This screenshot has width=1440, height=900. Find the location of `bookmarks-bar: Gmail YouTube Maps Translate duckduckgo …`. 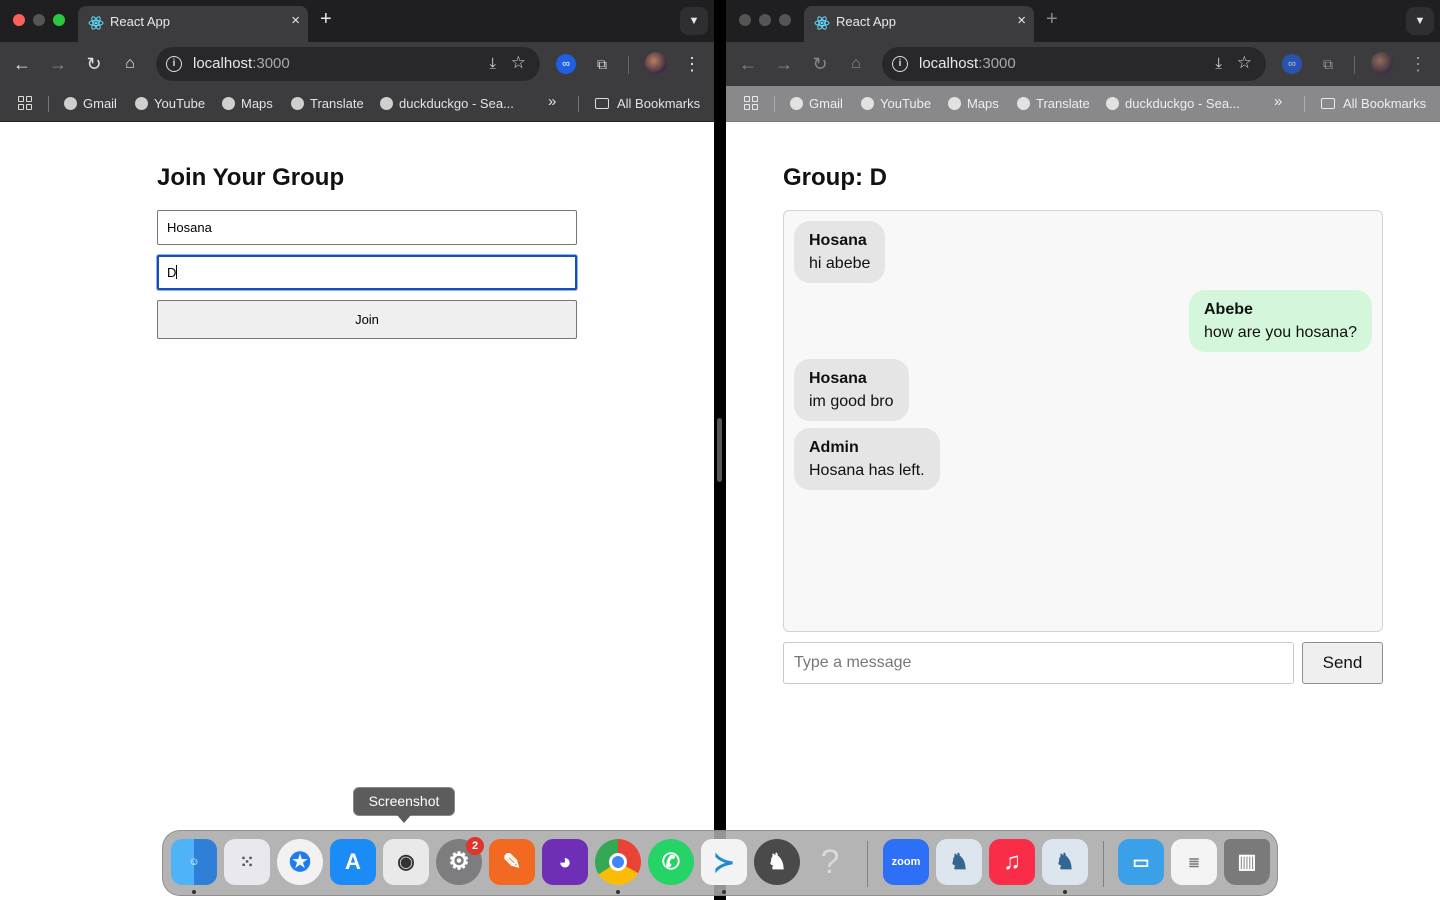

bookmarks-bar: Gmail YouTube Maps Translate duckduckgo … is located at coordinates (357, 104).